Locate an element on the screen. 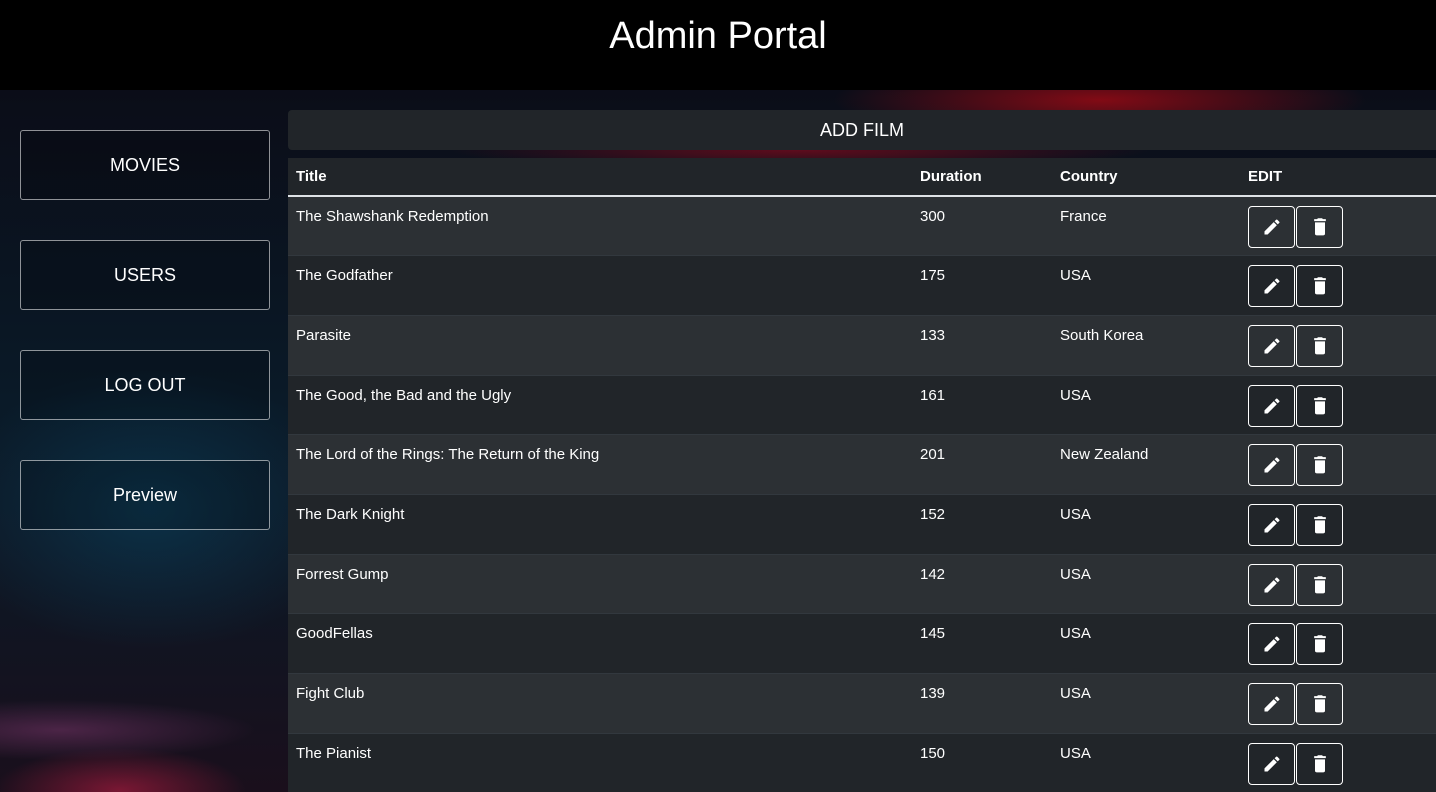 Image resolution: width=1436 pixels, height=792 pixels. table-row: Forrest Gump 142 USA is located at coordinates (862, 583).